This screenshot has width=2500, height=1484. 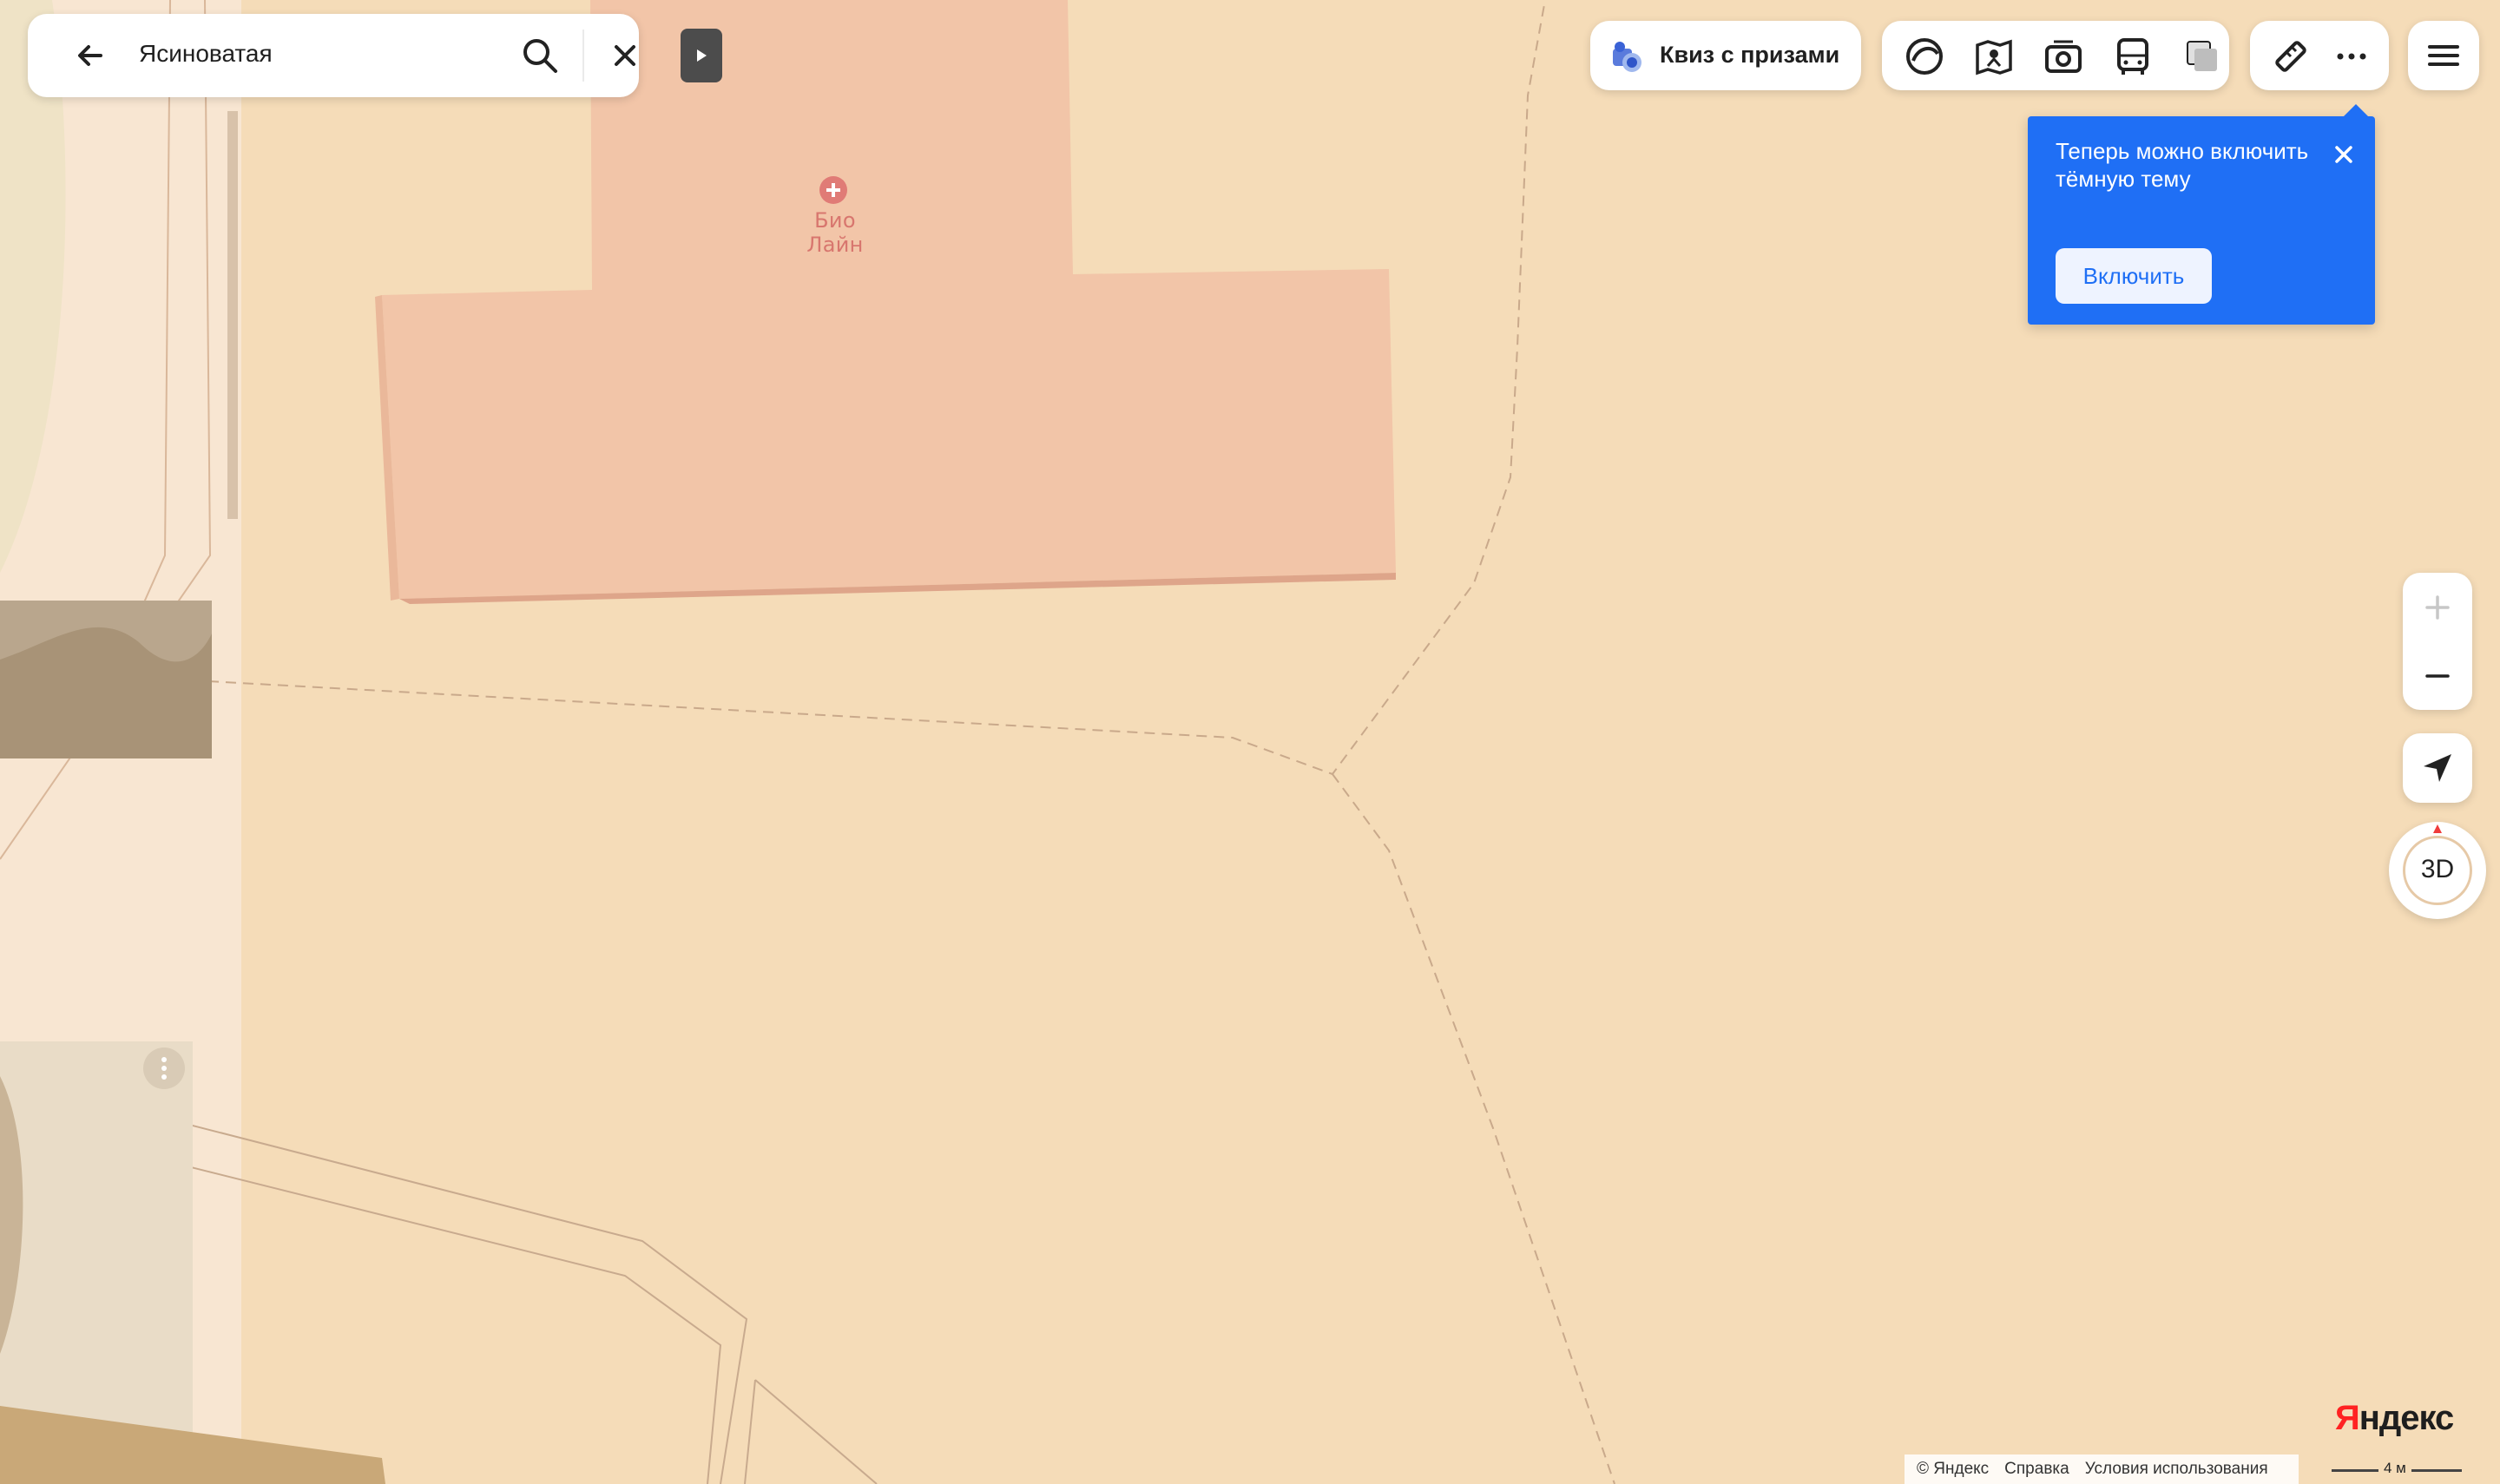 I want to click on yandex-logo: Яндекс, so click(x=2395, y=1418).